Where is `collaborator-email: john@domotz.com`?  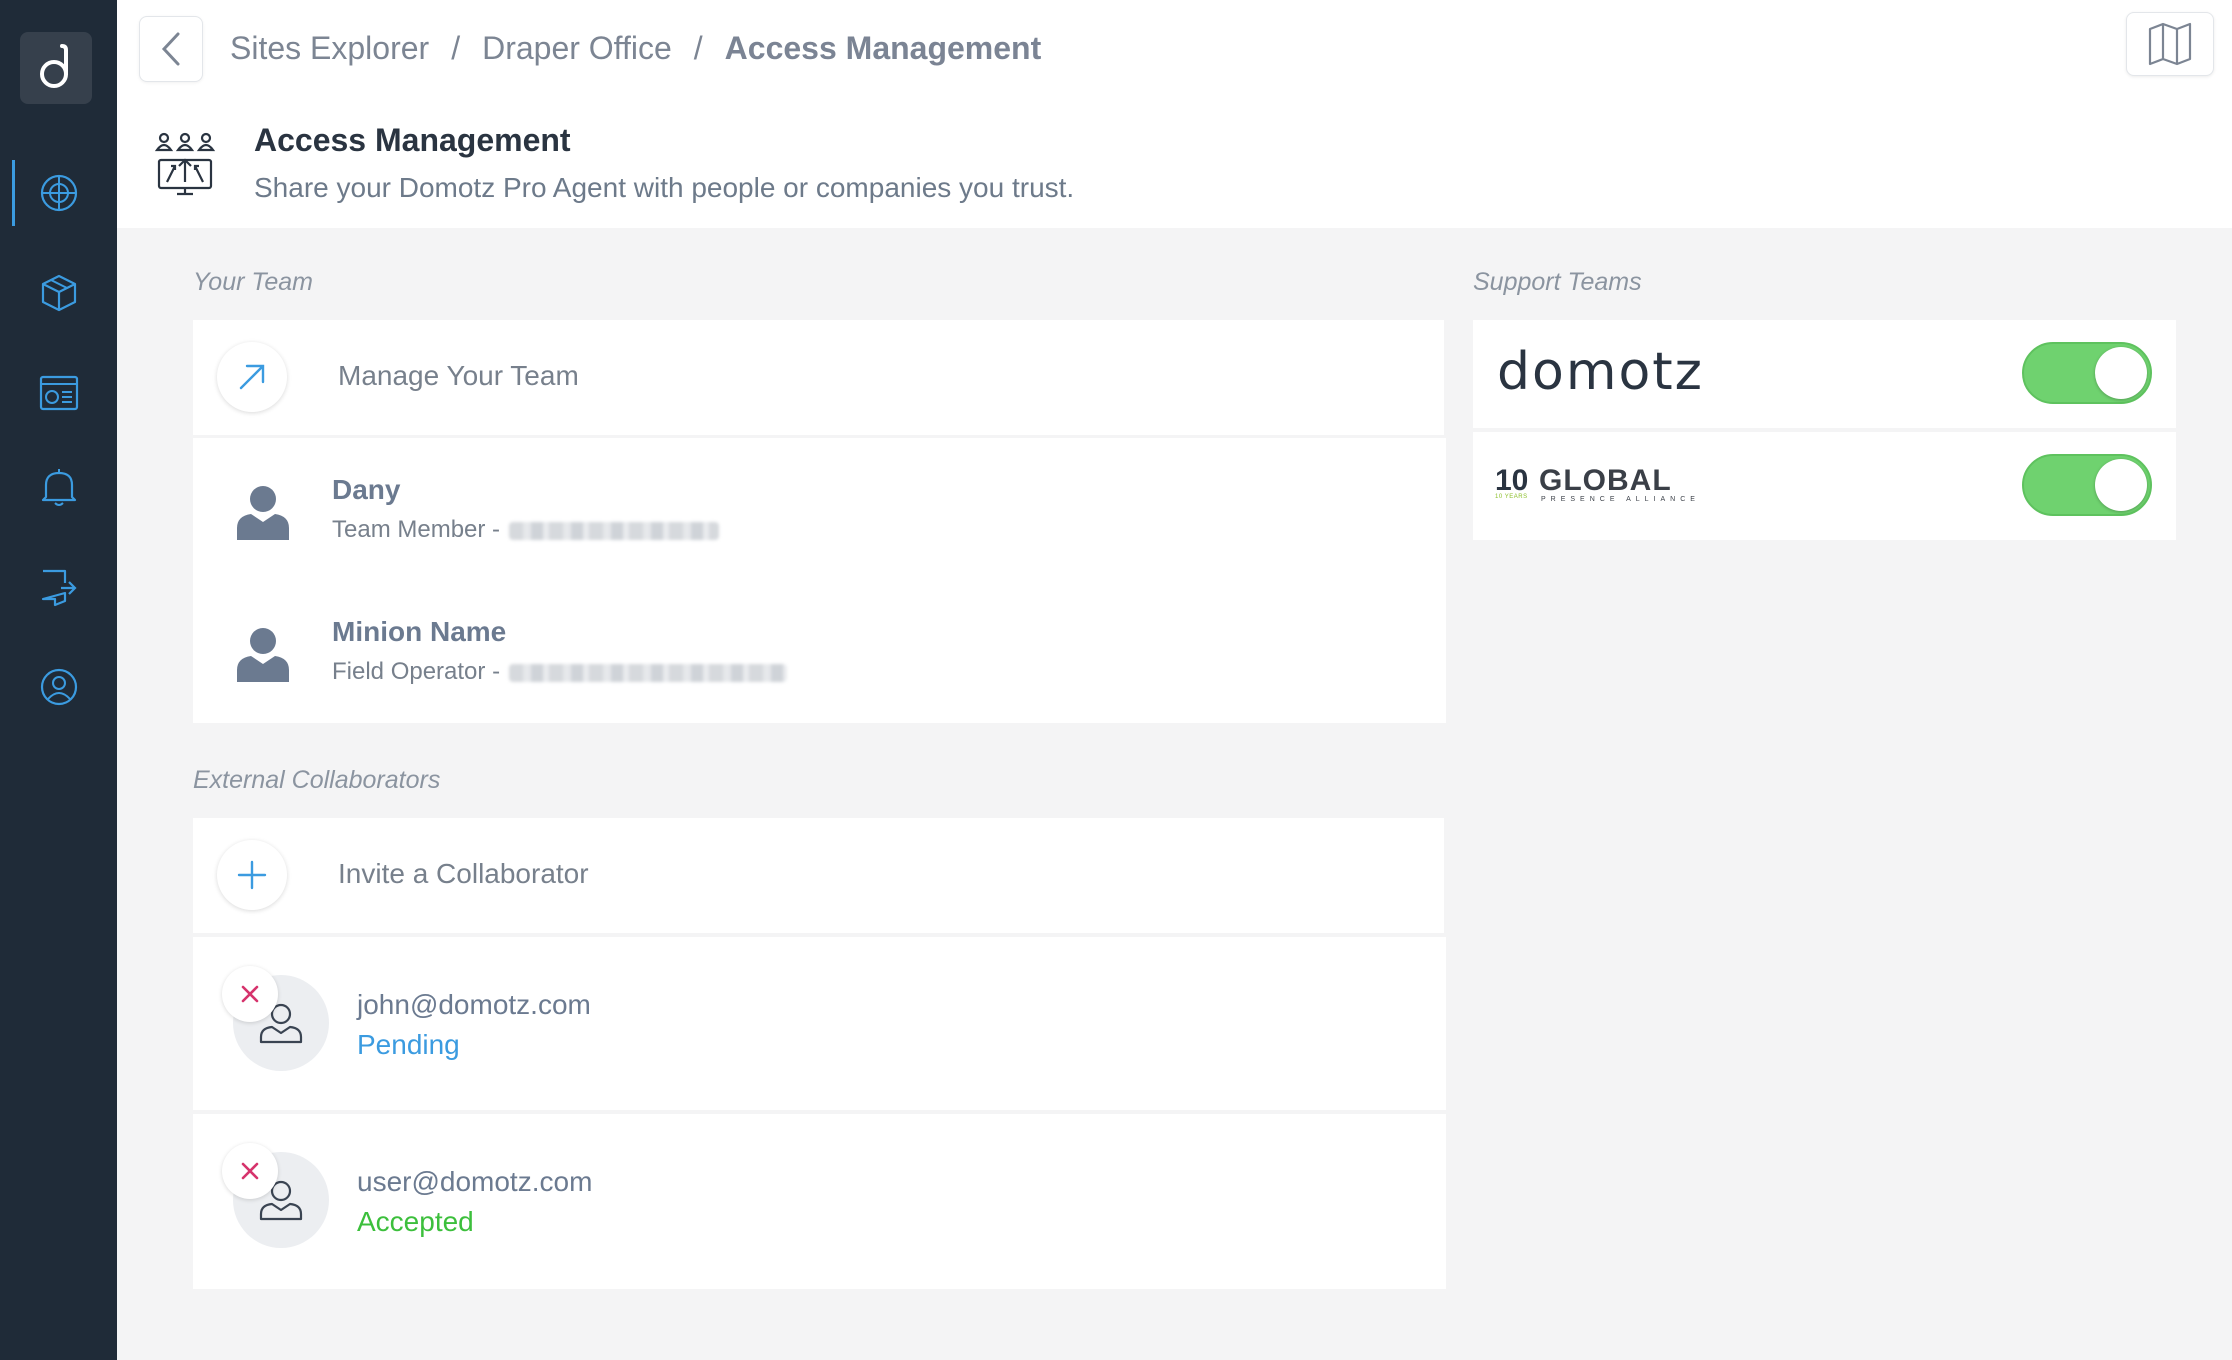
collaborator-email: john@domotz.com is located at coordinates (474, 1004).